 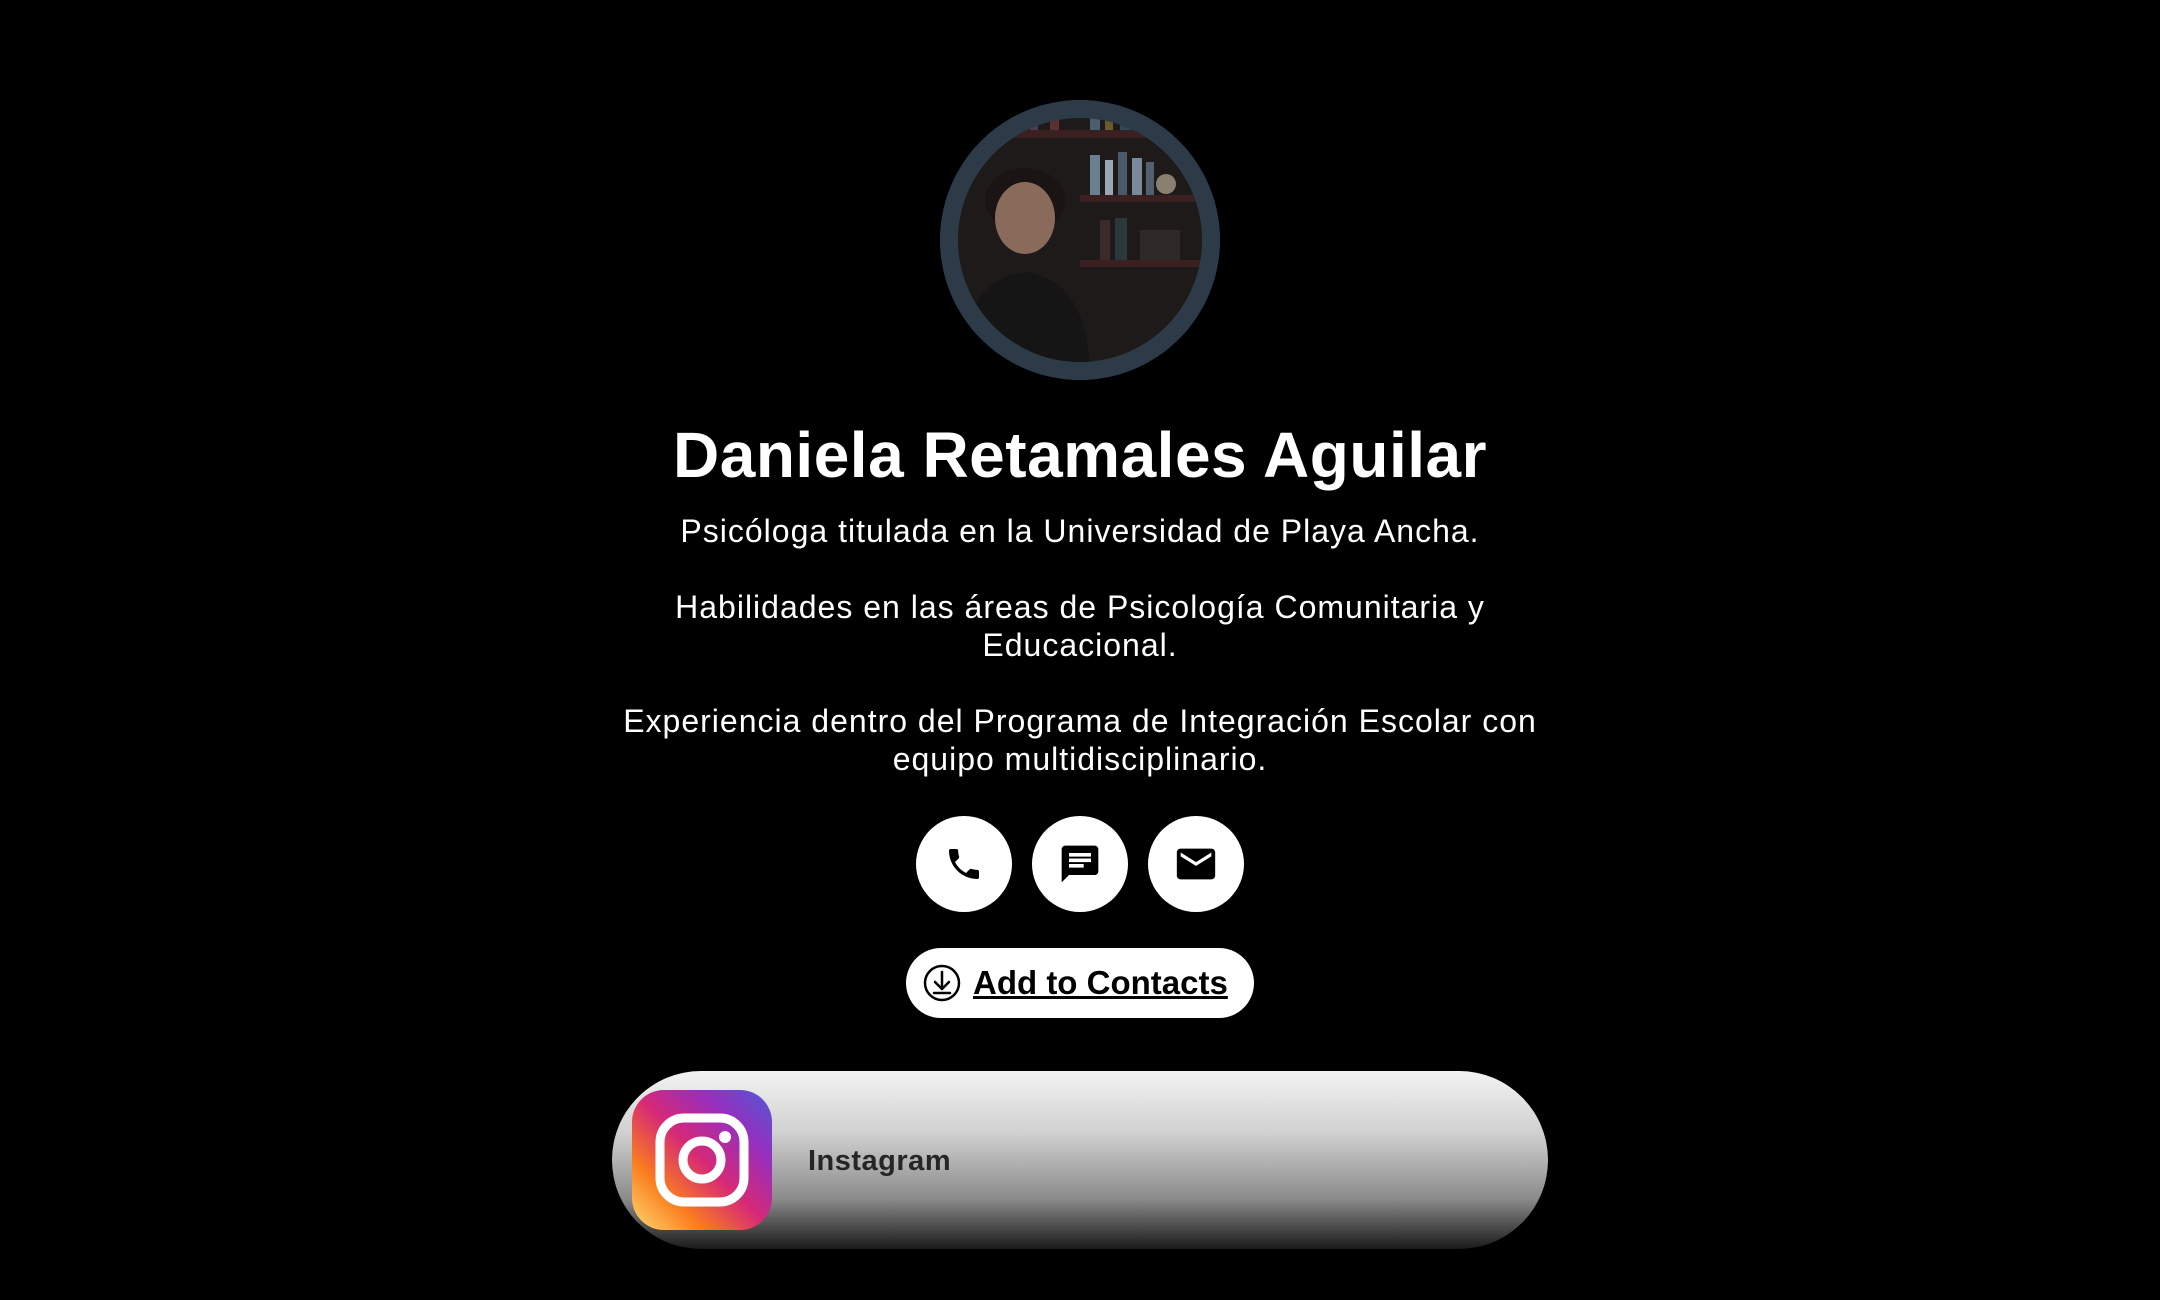 I want to click on link-label: Instagram, so click(x=880, y=1161).